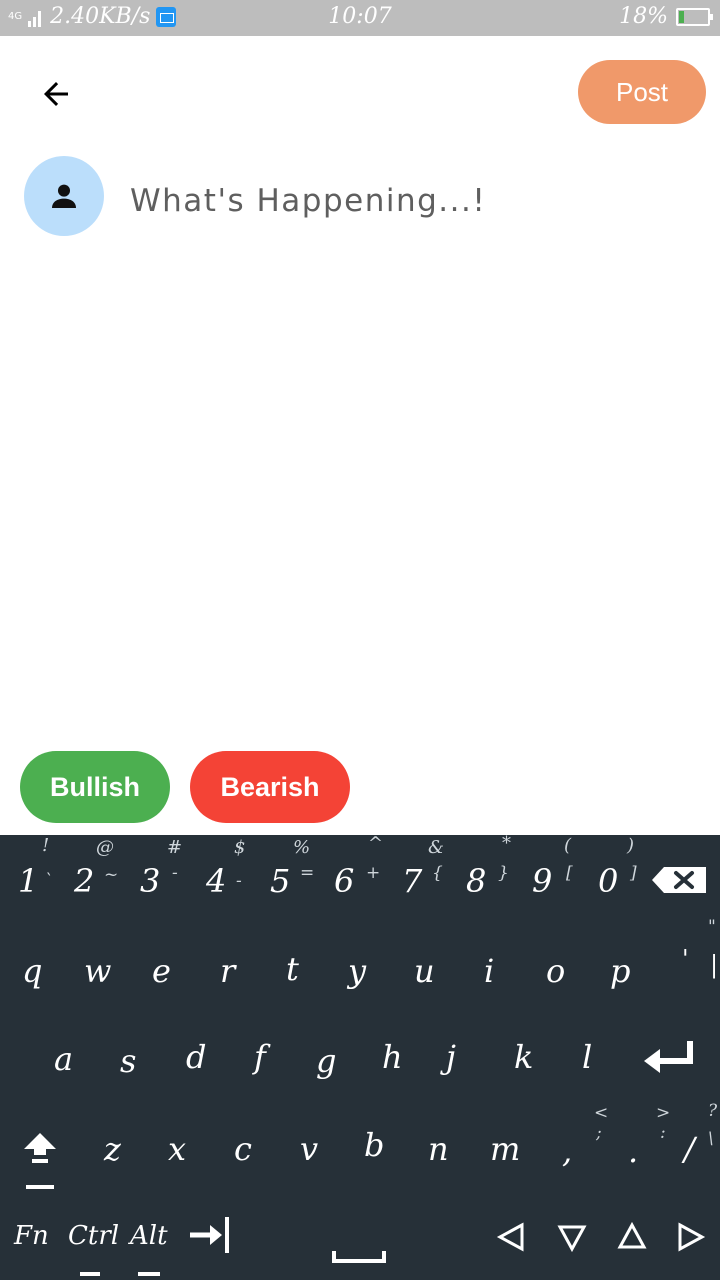 The image size is (720, 1280). What do you see at coordinates (451, 1057) in the screenshot?
I see `key-j: j` at bounding box center [451, 1057].